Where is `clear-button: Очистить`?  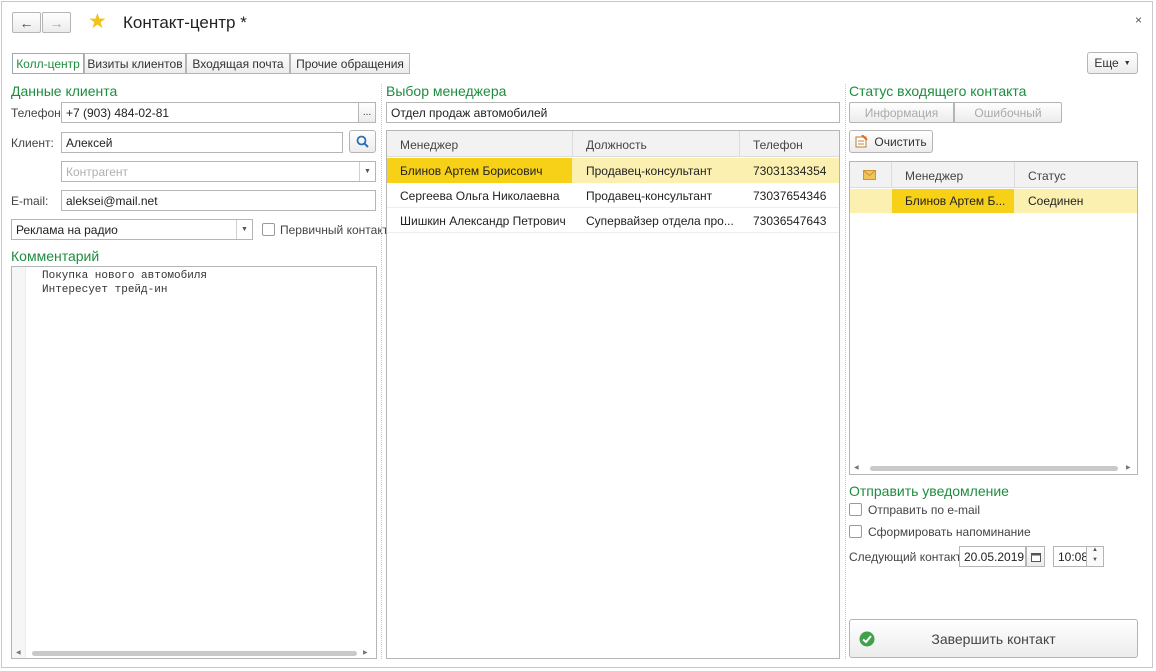 clear-button: Очистить is located at coordinates (891, 141).